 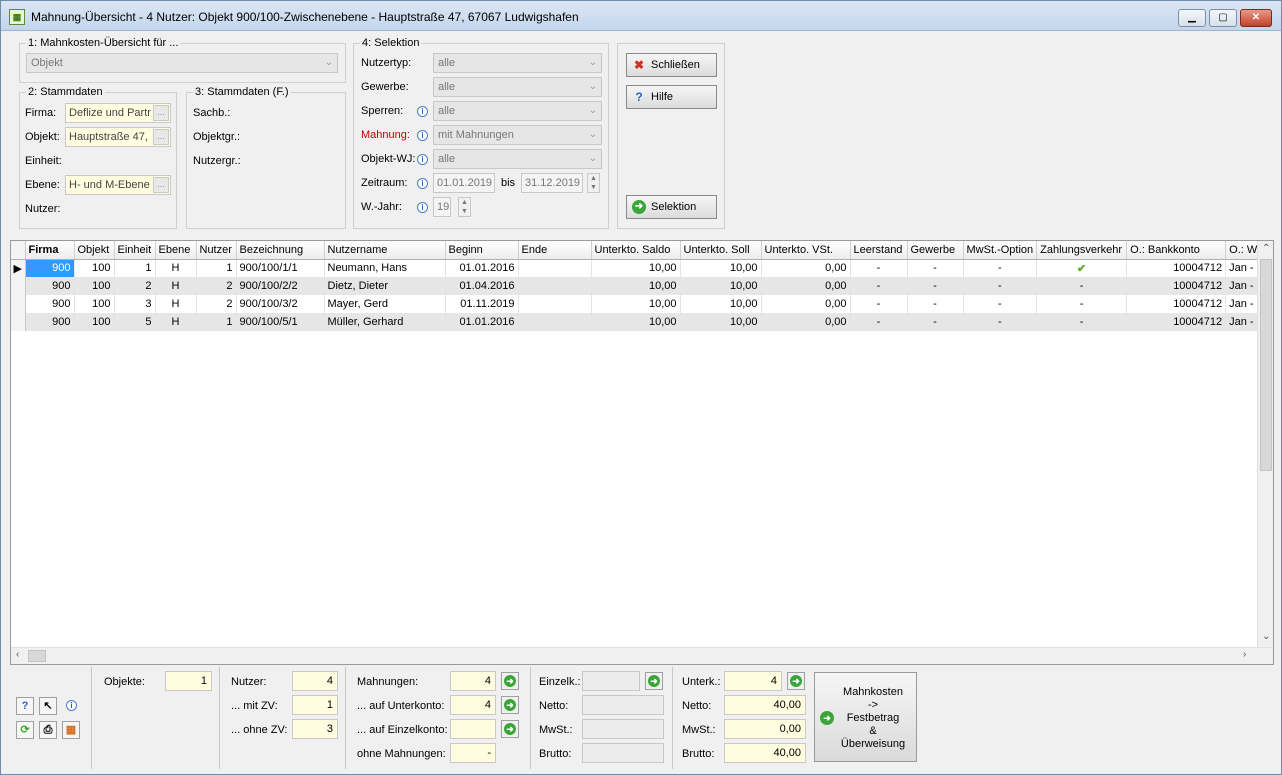 What do you see at coordinates (510, 729) in the screenshot?
I see `auf-einzelkonto-go-button: ➜` at bounding box center [510, 729].